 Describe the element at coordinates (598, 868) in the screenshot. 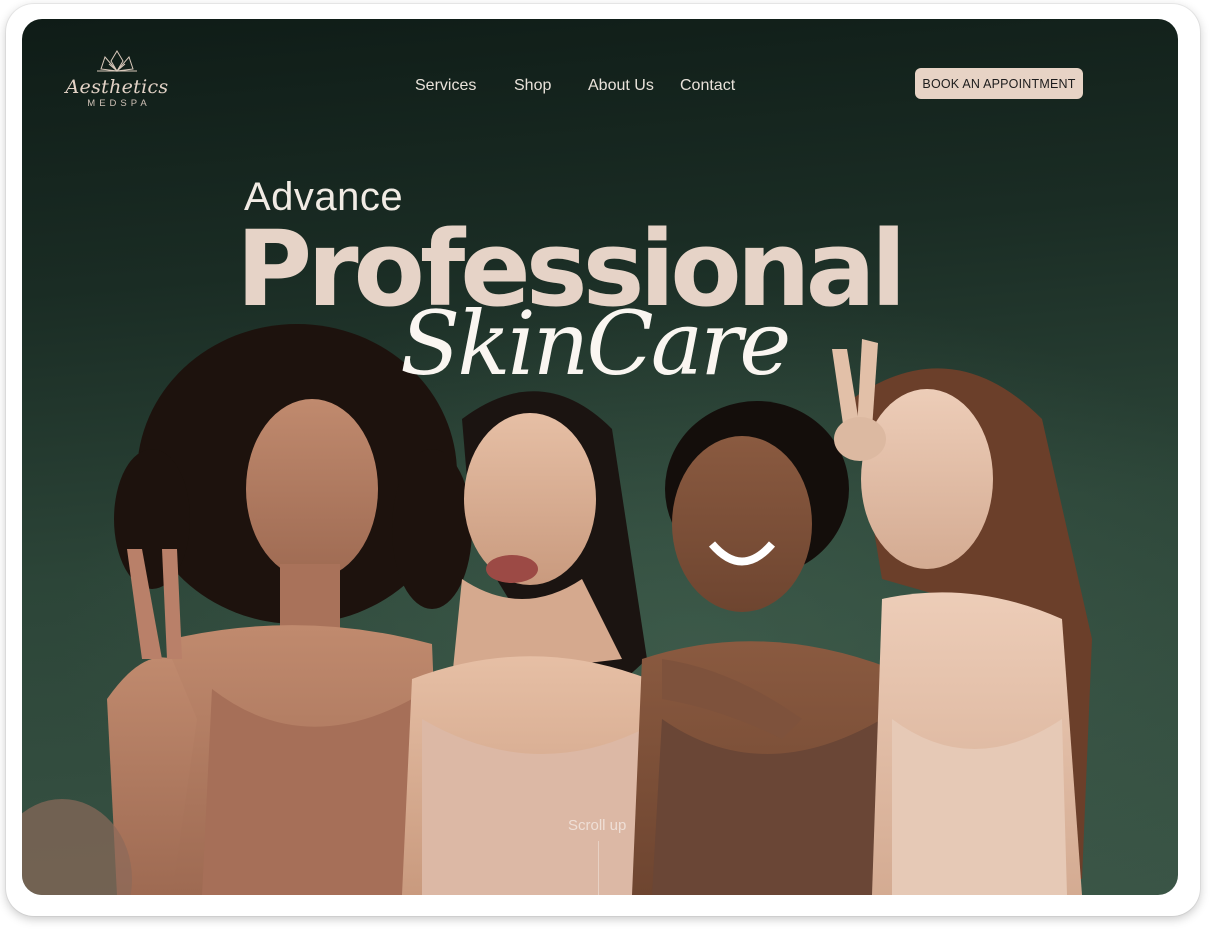

I see `scroll-indicator-line` at that location.